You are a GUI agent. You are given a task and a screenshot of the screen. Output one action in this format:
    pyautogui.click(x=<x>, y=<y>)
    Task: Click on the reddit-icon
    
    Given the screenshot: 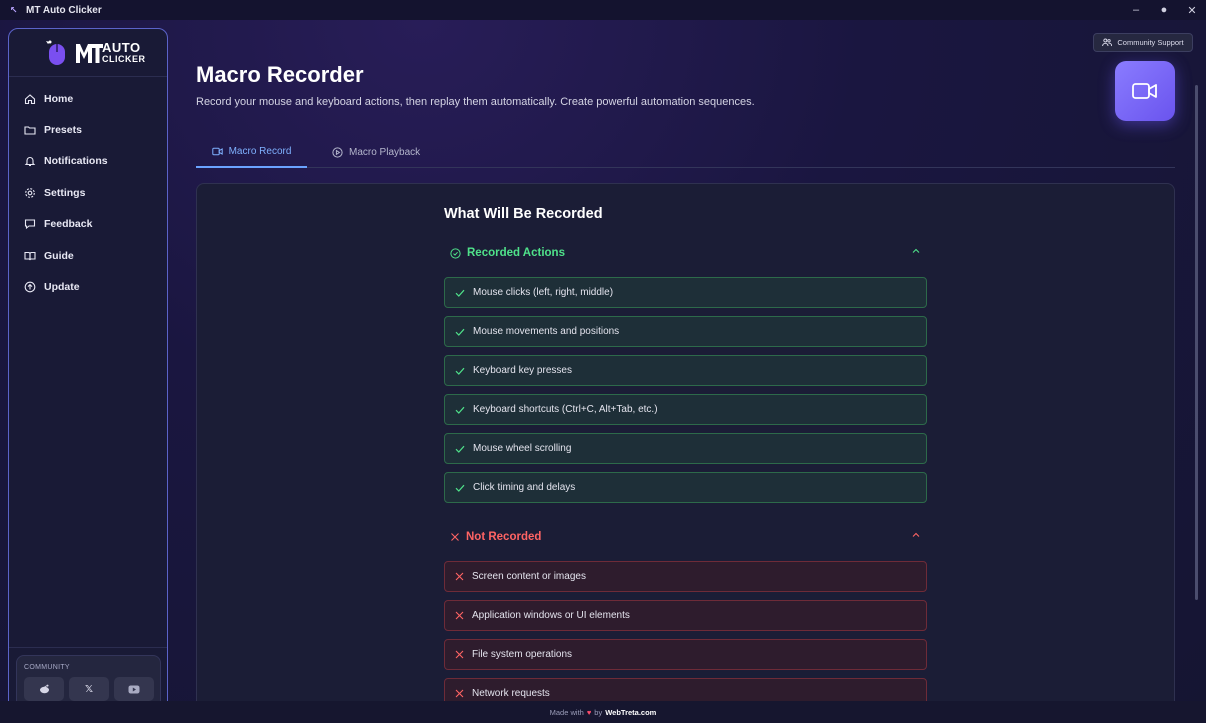 What is the action you would take?
    pyautogui.click(x=44, y=689)
    